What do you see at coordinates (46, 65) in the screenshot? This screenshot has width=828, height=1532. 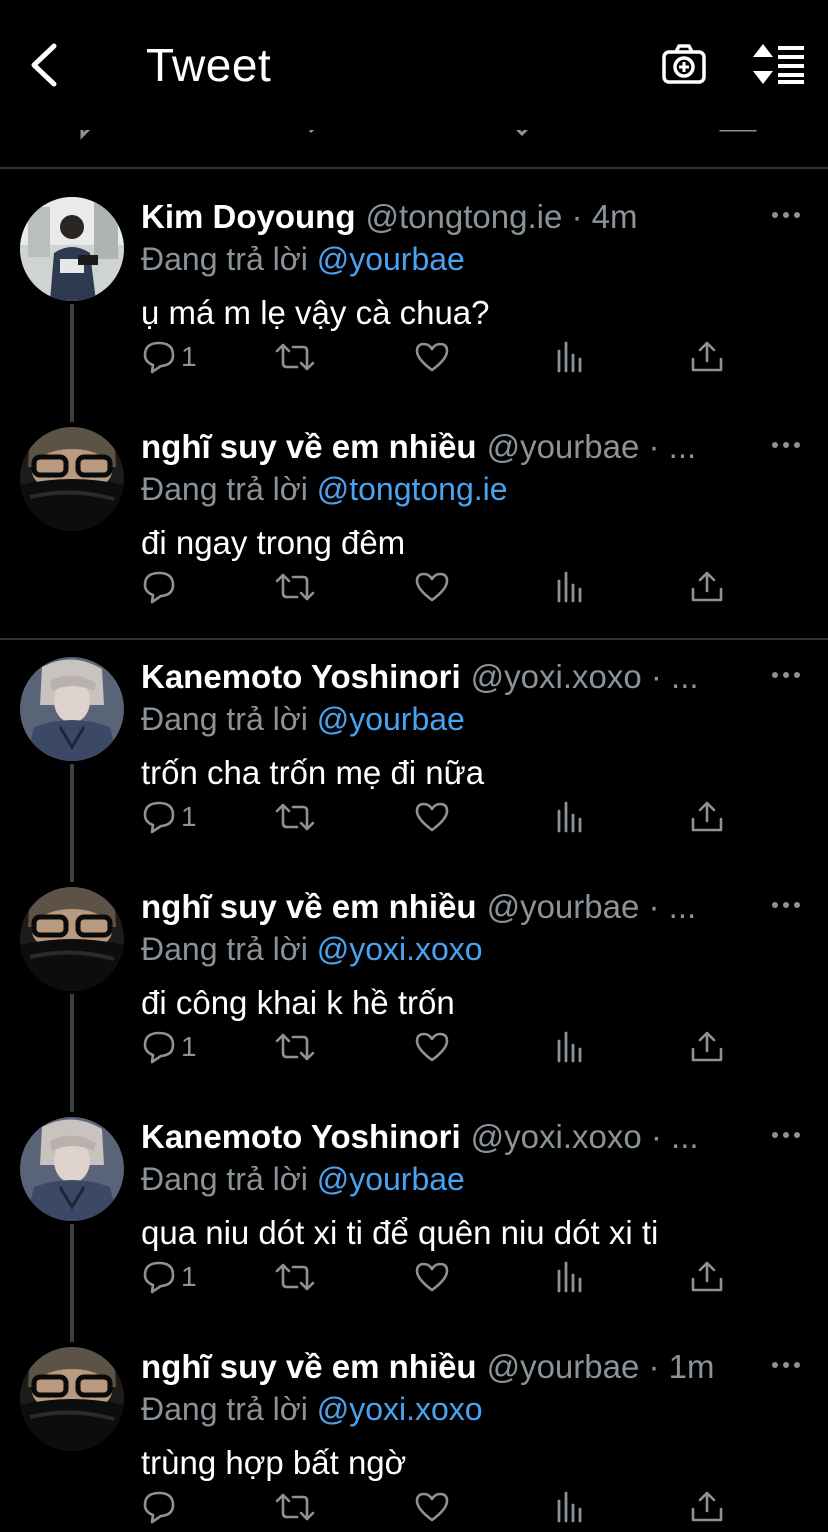 I see `back-arrow-icon` at bounding box center [46, 65].